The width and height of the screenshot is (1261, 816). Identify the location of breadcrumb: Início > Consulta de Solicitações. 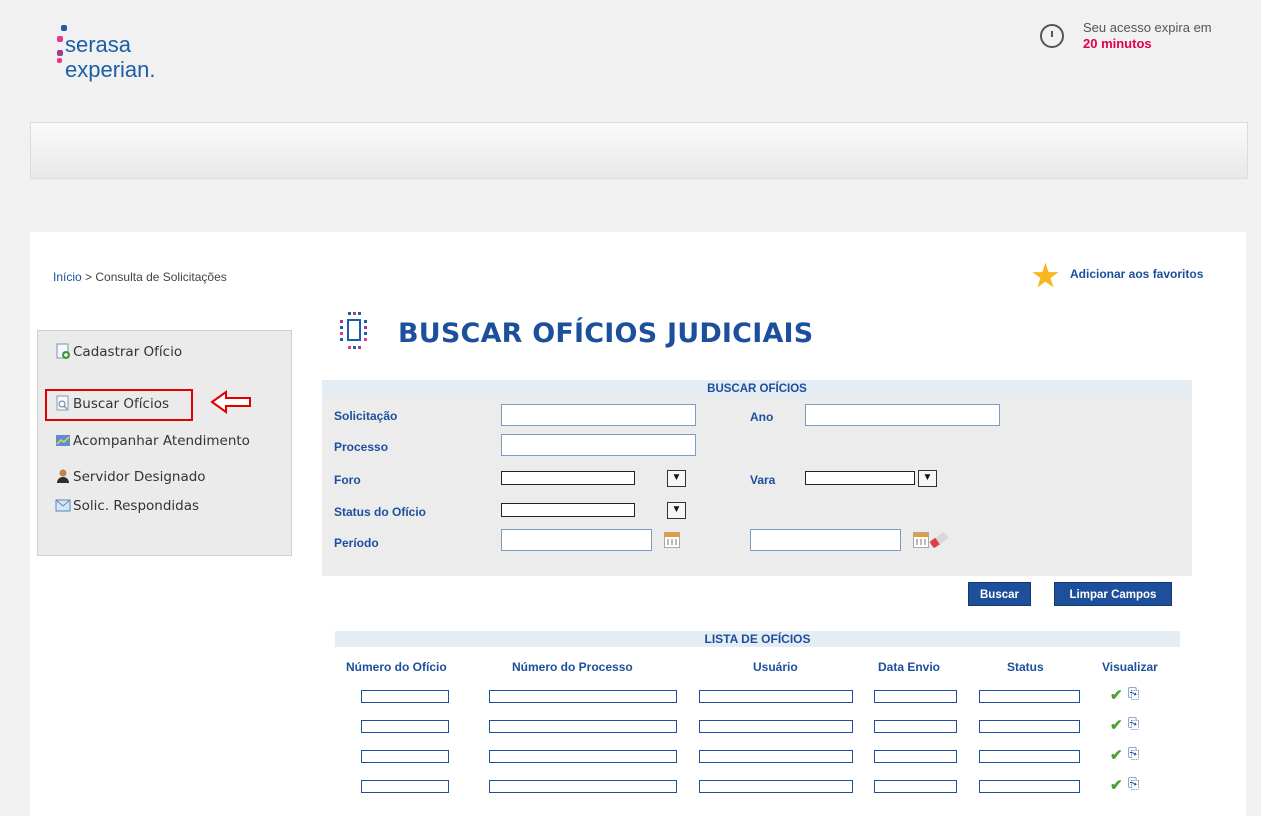
(140, 277).